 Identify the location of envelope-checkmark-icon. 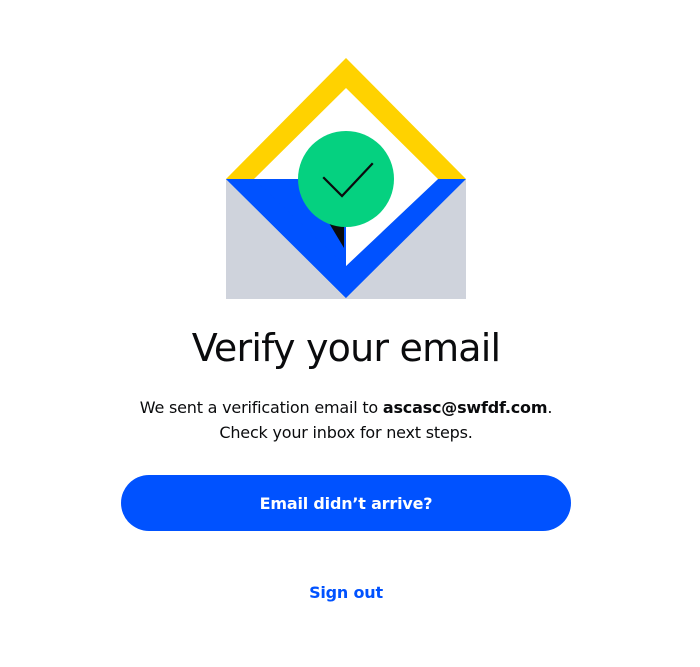
(346, 179).